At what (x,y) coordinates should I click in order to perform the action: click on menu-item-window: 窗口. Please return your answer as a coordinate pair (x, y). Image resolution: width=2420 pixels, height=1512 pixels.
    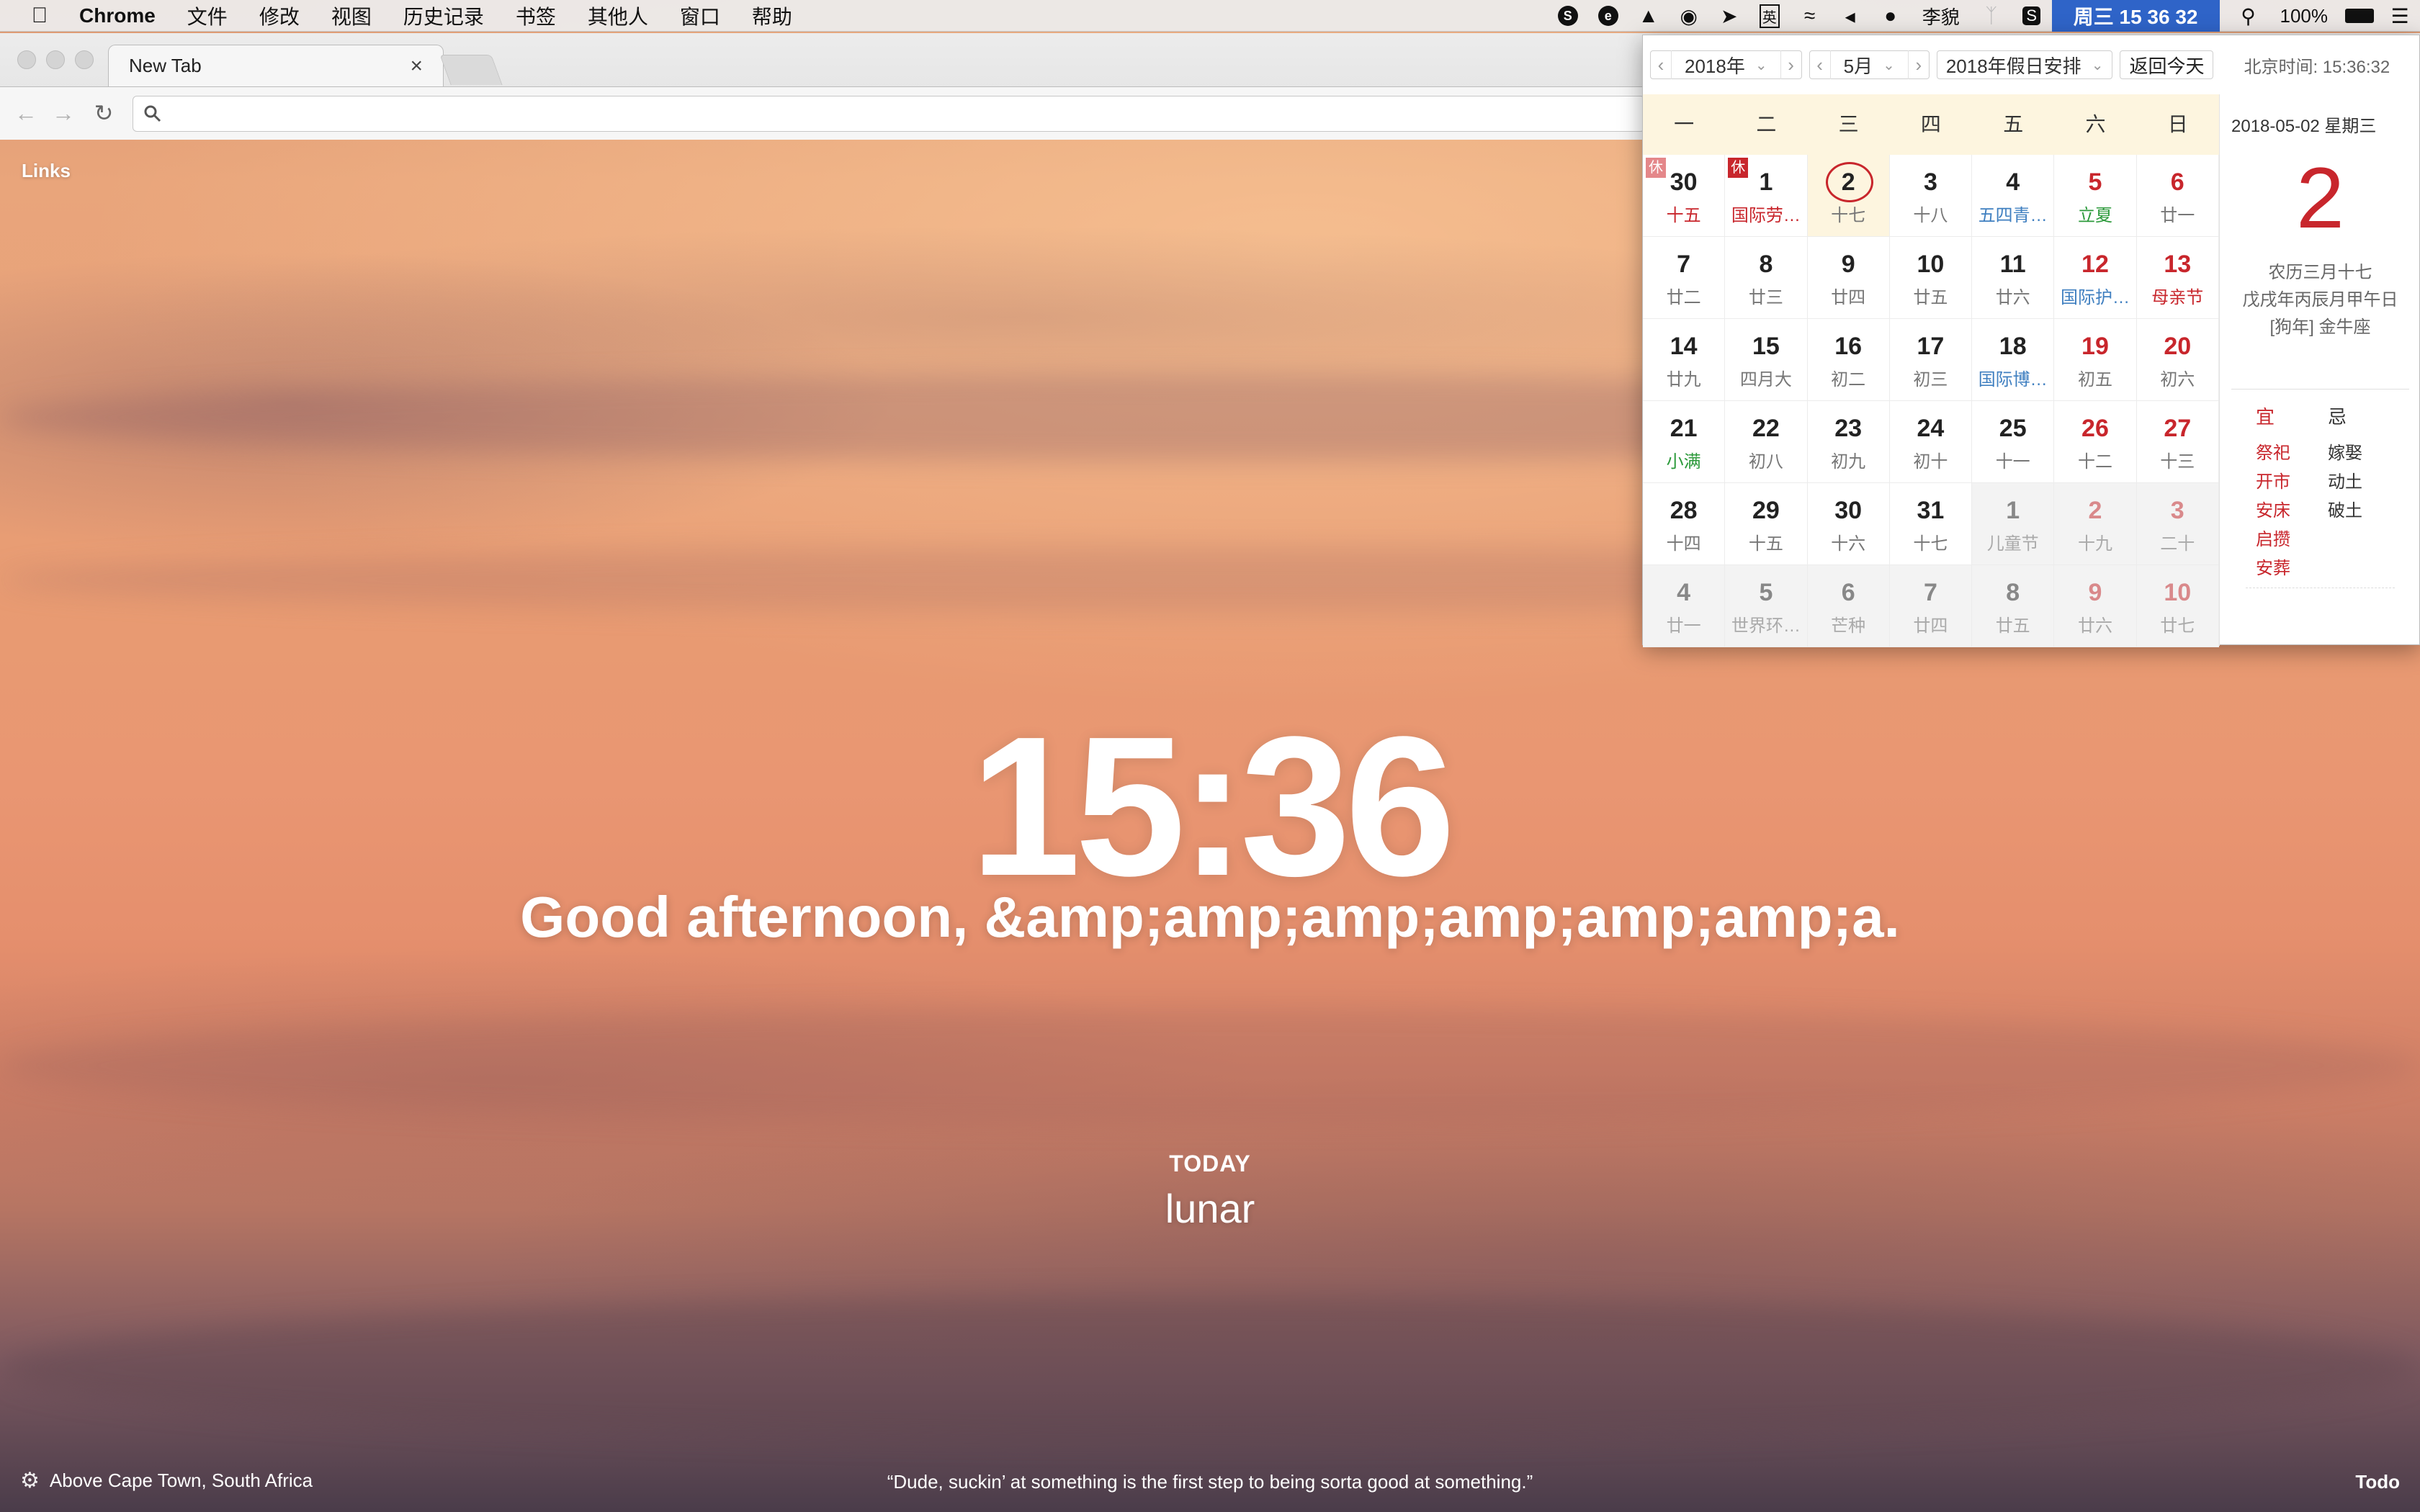
    Looking at the image, I should click on (700, 15).